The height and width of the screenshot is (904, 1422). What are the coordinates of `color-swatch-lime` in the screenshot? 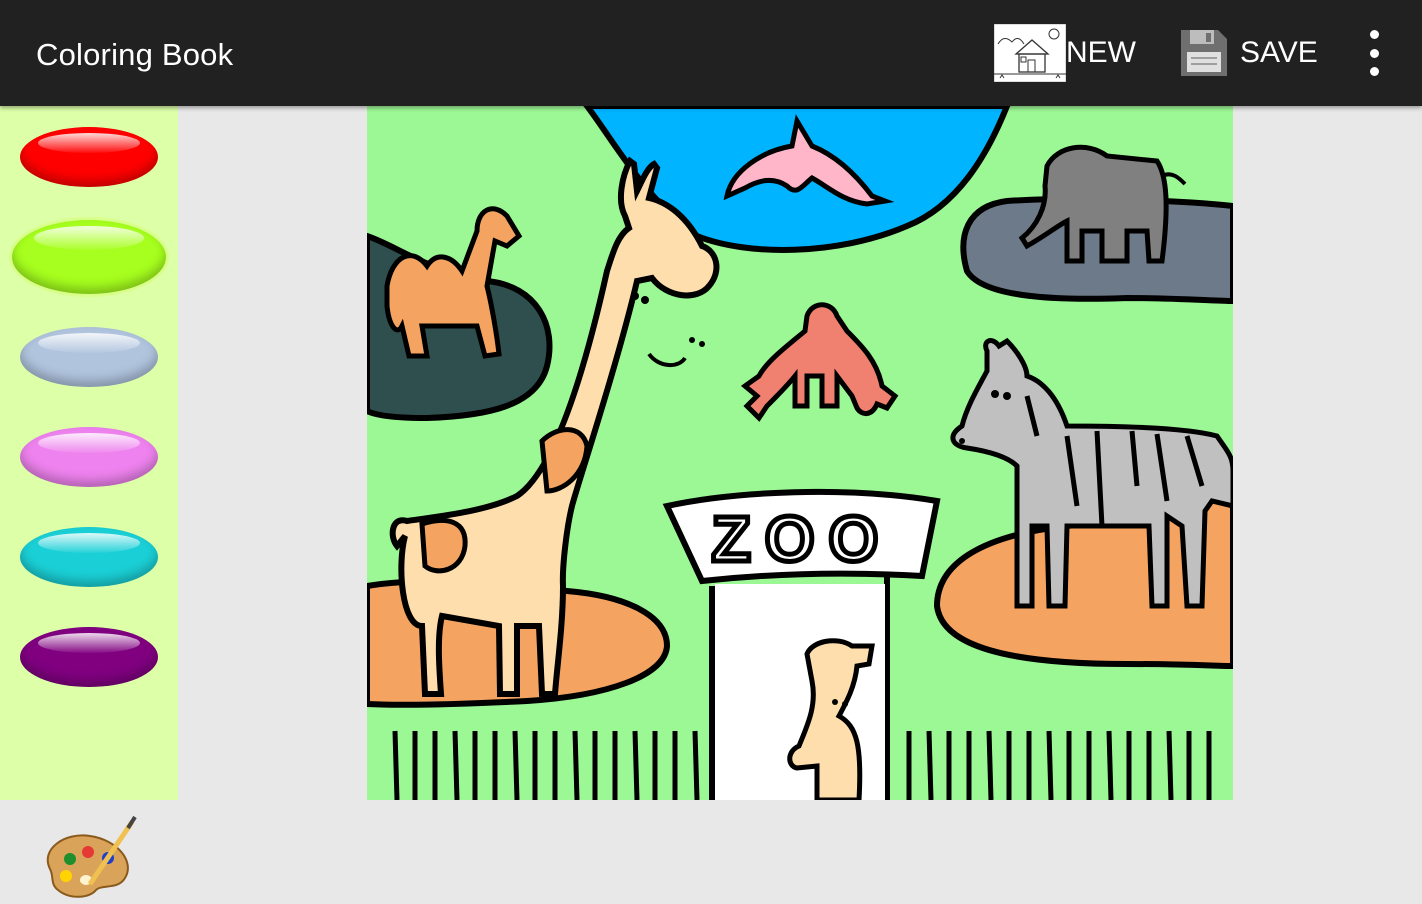 It's located at (89, 257).